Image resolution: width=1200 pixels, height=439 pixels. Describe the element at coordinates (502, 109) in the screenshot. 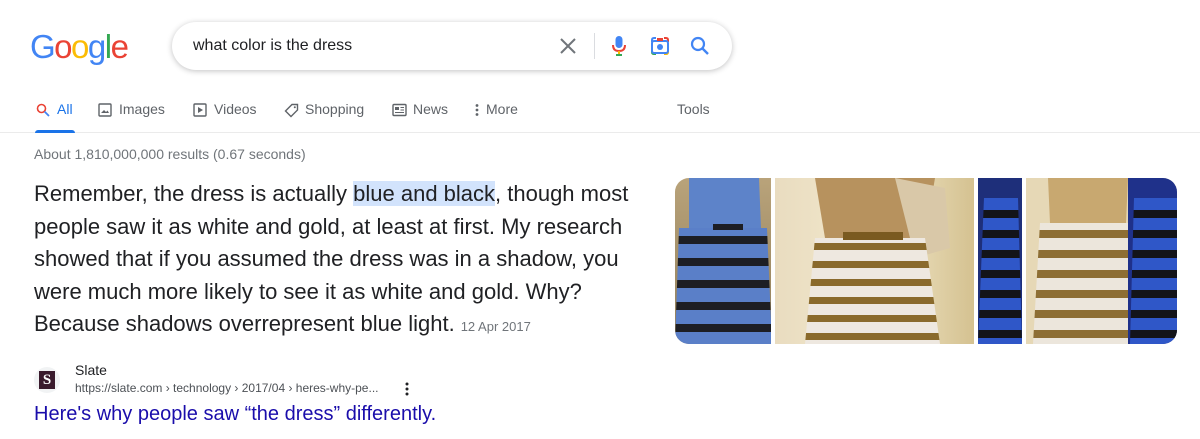

I see `tab-label: More` at that location.